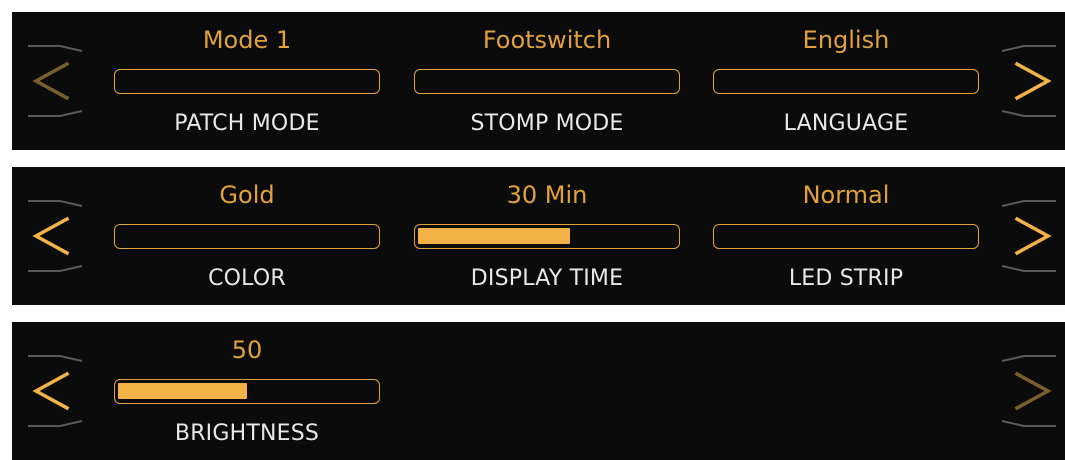  What do you see at coordinates (247, 40) in the screenshot?
I see `param-value: Mode 1` at bounding box center [247, 40].